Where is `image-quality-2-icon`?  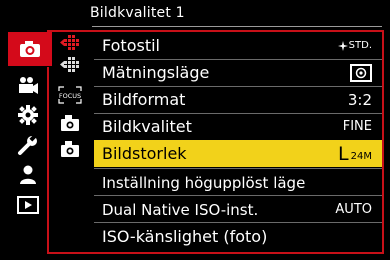
image-quality-2-icon is located at coordinates (69, 64).